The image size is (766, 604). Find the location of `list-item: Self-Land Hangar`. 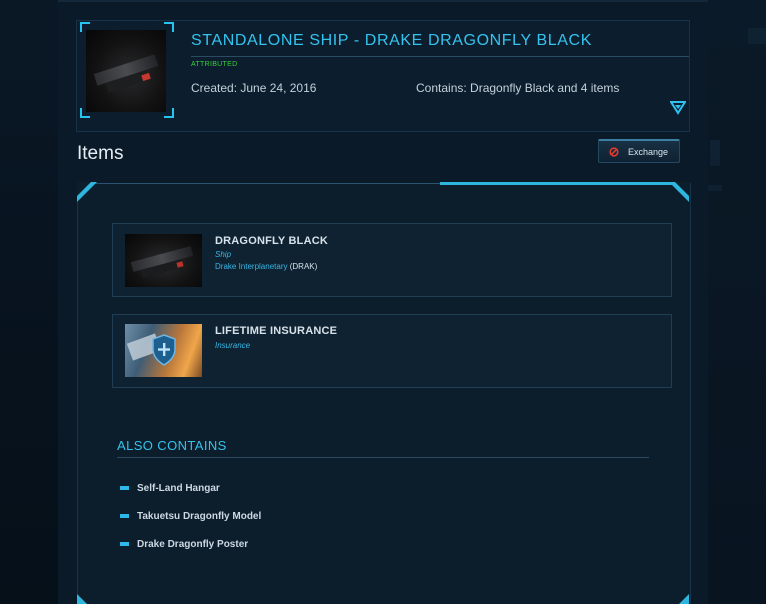

list-item: Self-Land Hangar is located at coordinates (170, 488).